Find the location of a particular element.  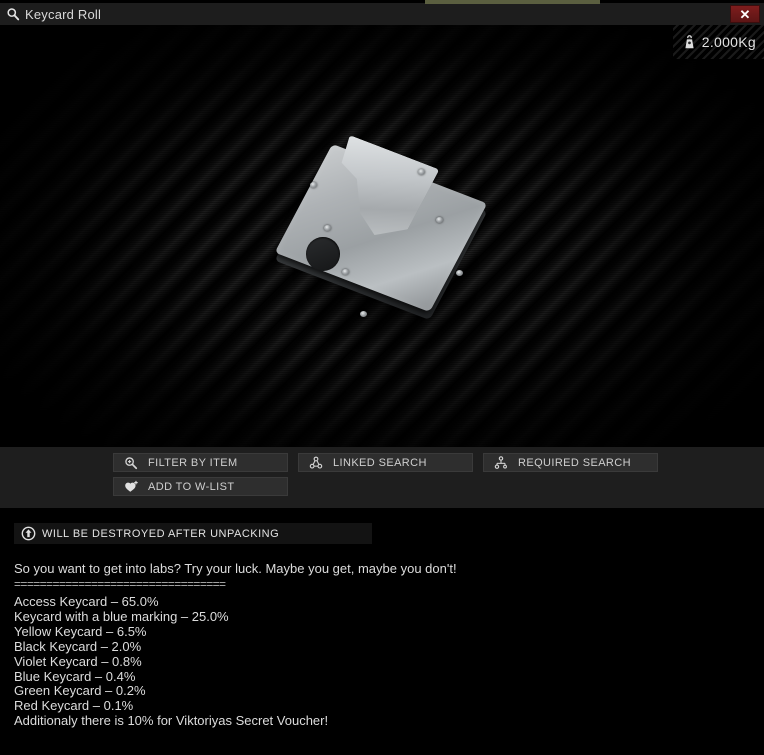

linked-search-label: LINKED SEARCH is located at coordinates (380, 462).